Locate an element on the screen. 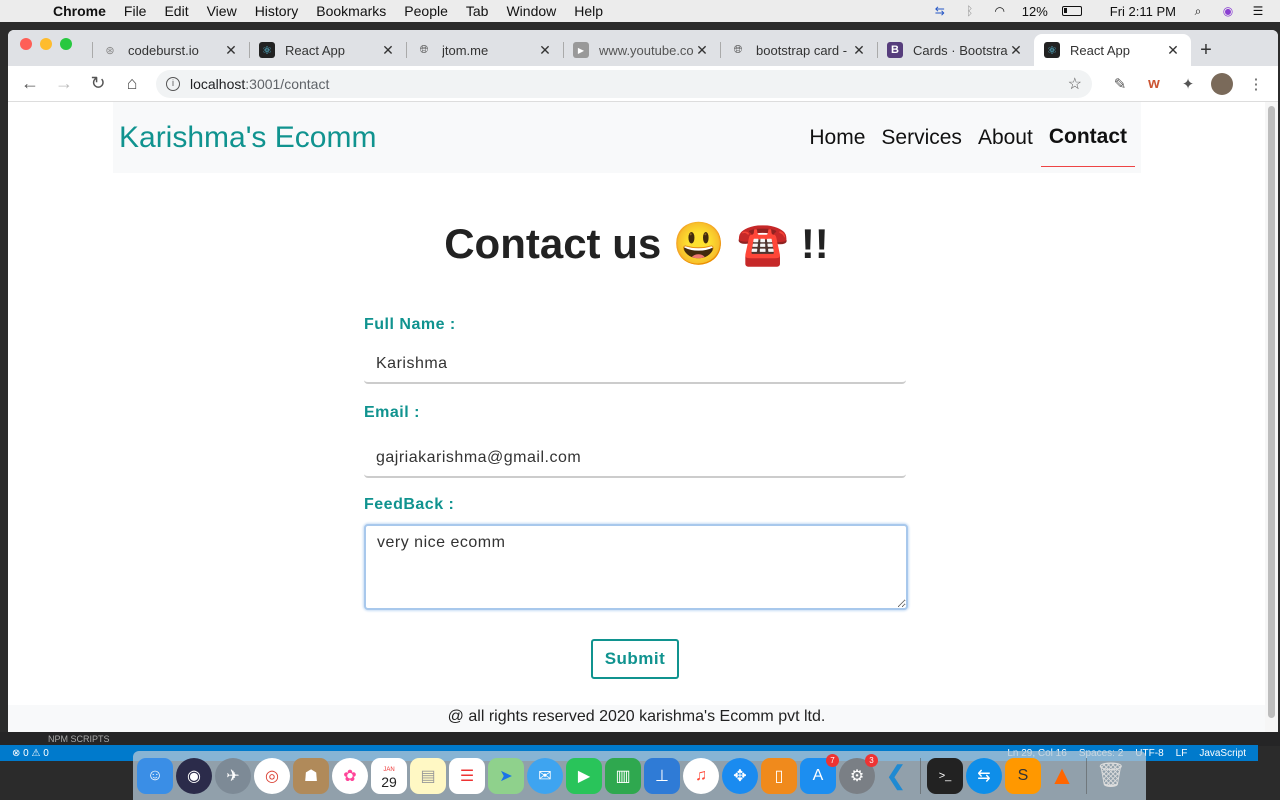  reminders-icon: ☰ is located at coordinates (467, 775).